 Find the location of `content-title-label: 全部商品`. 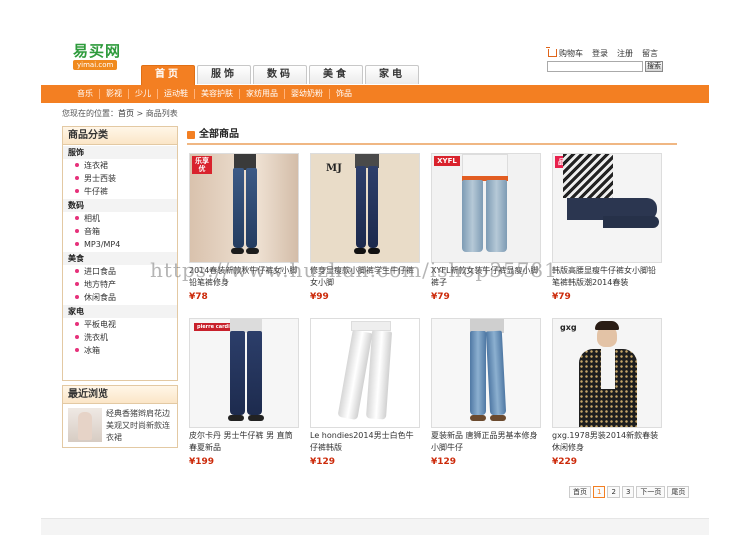

content-title-label: 全部商品 is located at coordinates (219, 134).